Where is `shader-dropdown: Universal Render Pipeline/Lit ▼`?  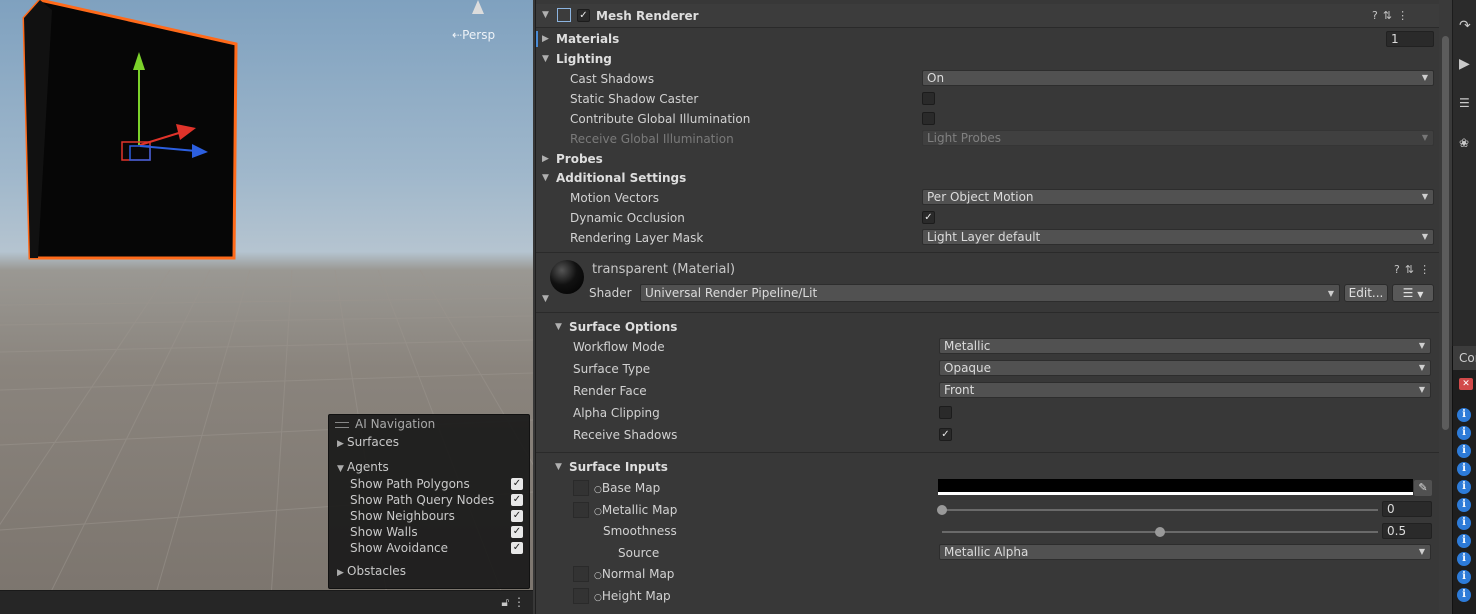
shader-dropdown: Universal Render Pipeline/Lit ▼ is located at coordinates (990, 293).